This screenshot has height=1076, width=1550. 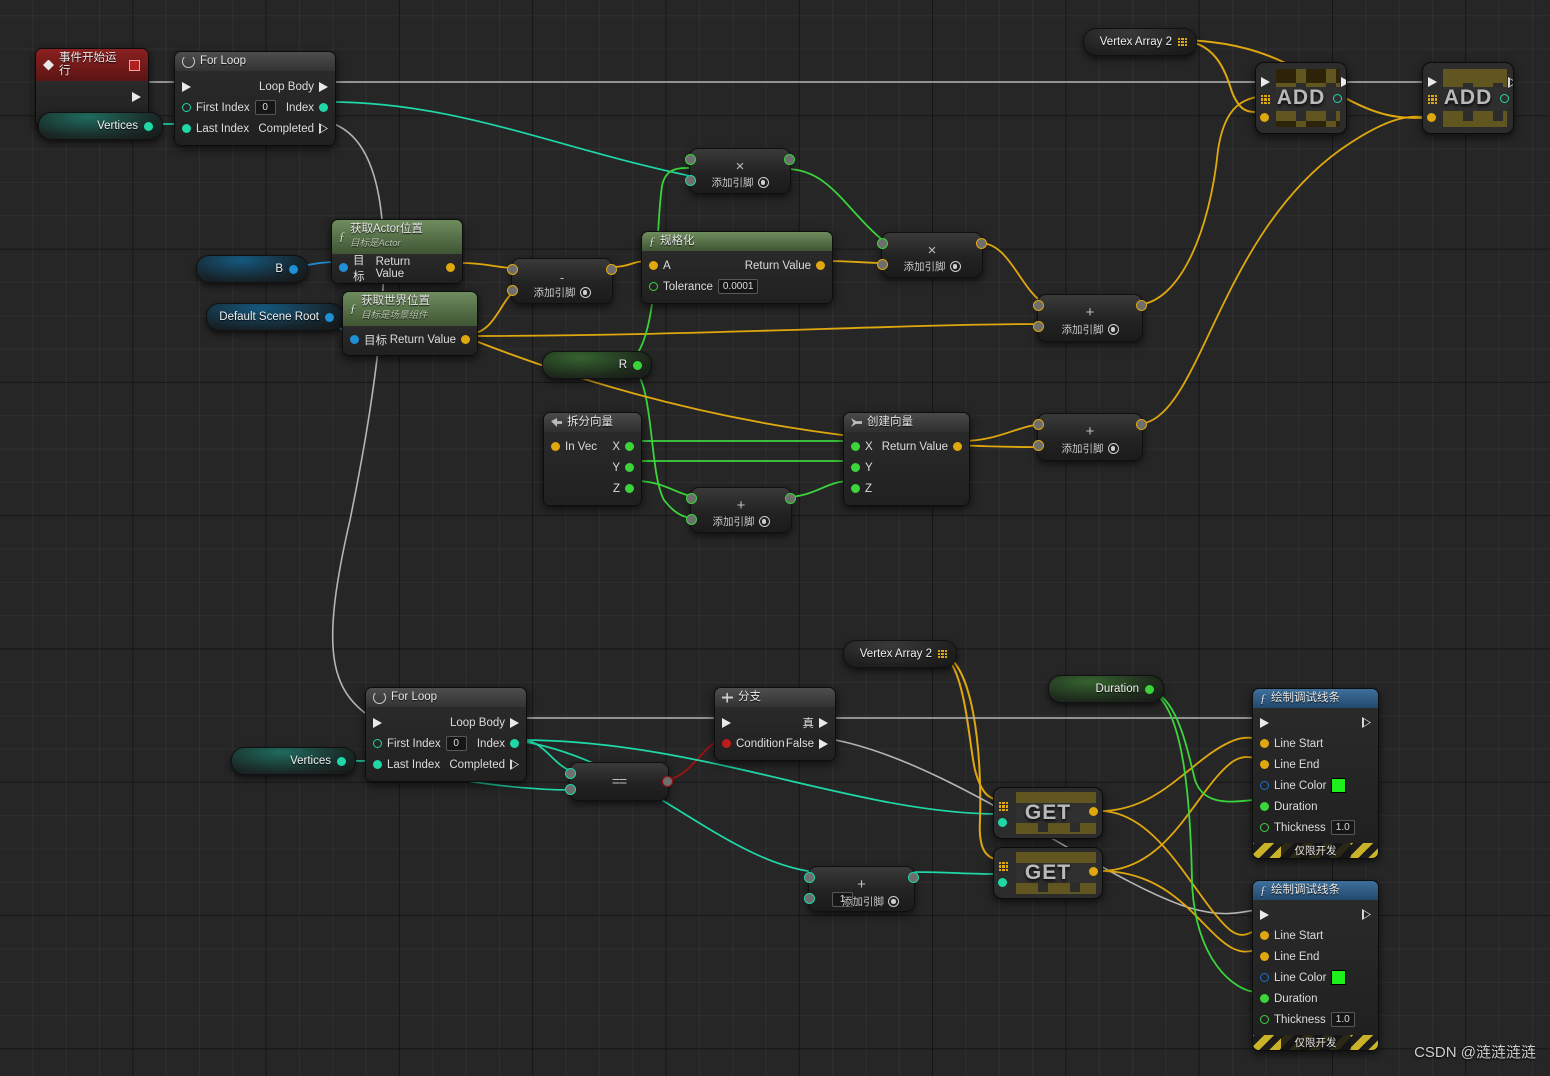 I want to click on variable-b: B, so click(x=252, y=269).